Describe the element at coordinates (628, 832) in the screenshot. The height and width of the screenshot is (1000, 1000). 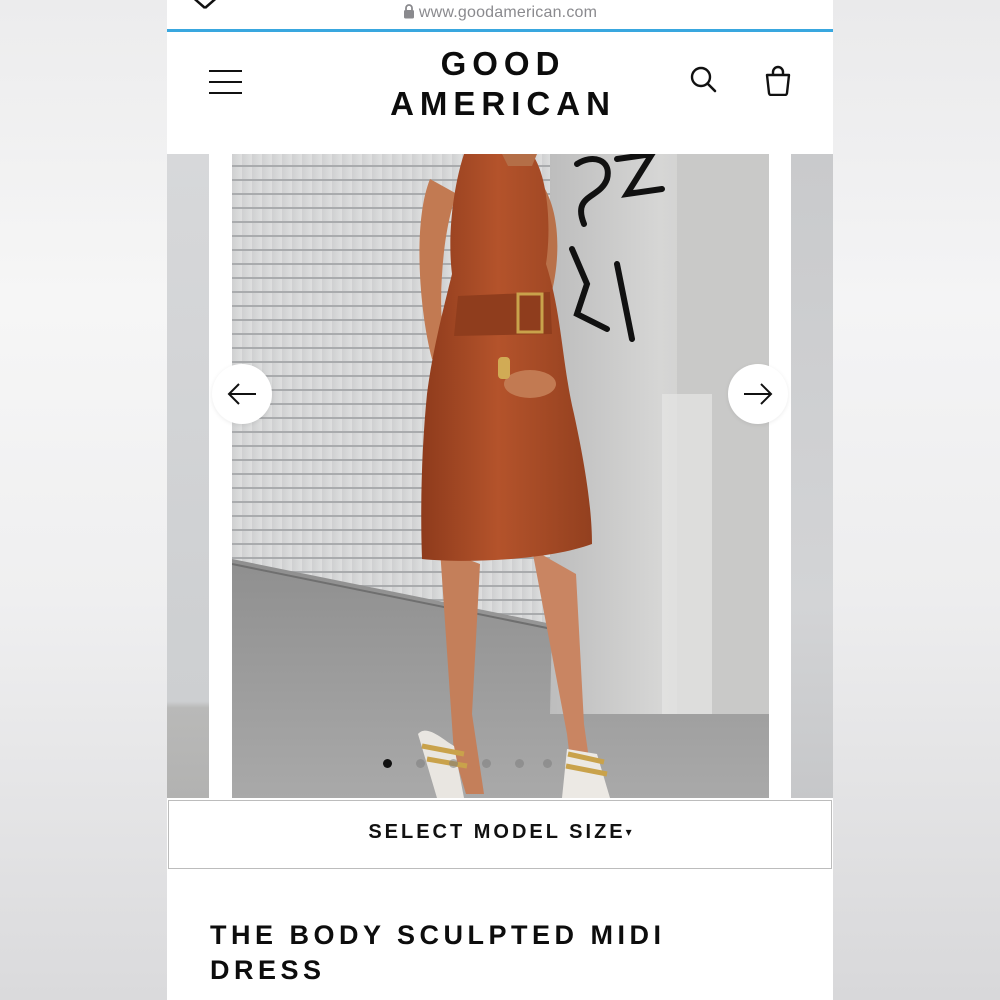
I see `chevron-down-icon: ▾` at that location.